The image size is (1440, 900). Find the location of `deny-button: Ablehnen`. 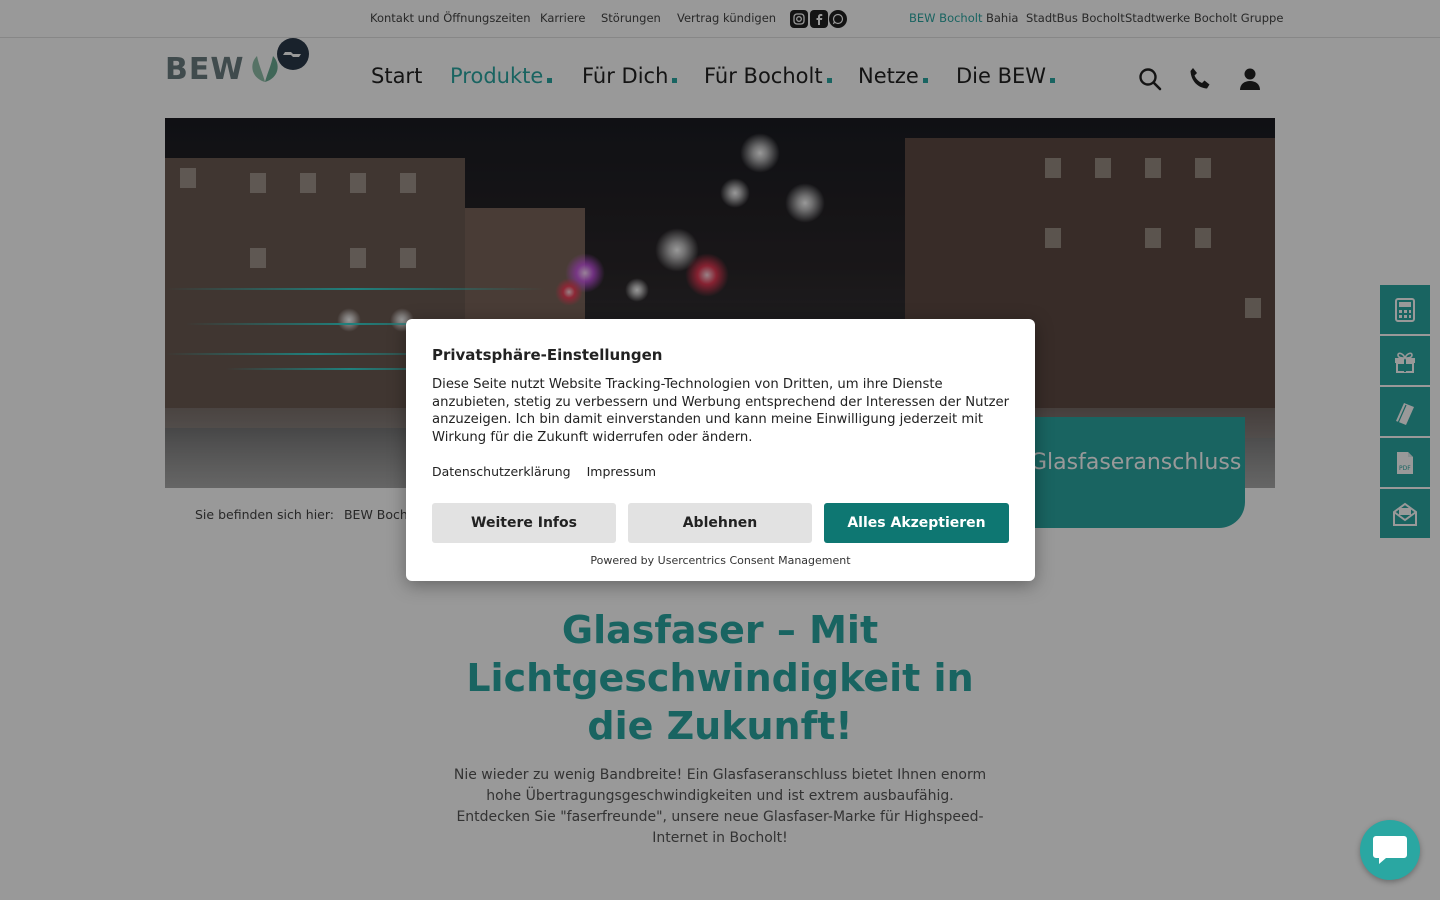

deny-button: Ablehnen is located at coordinates (720, 523).